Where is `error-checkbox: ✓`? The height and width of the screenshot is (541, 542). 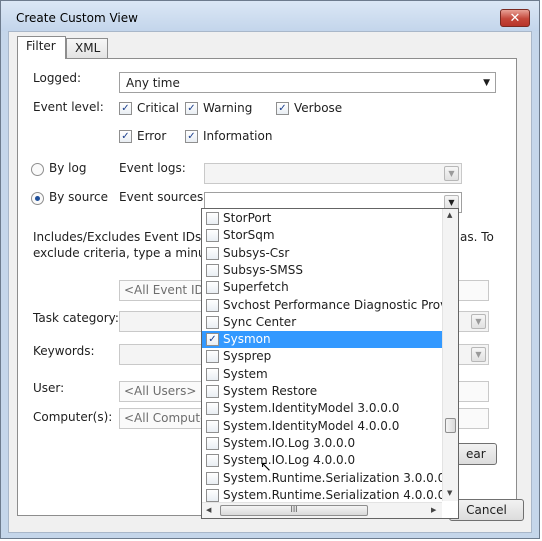
error-checkbox: ✓ is located at coordinates (125, 136).